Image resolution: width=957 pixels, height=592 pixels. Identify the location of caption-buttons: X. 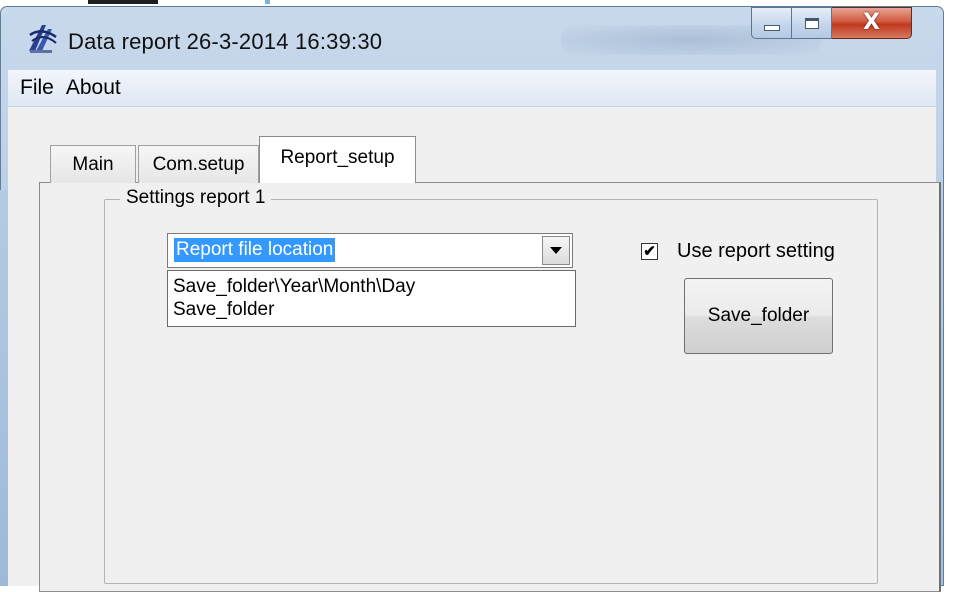
(831, 24).